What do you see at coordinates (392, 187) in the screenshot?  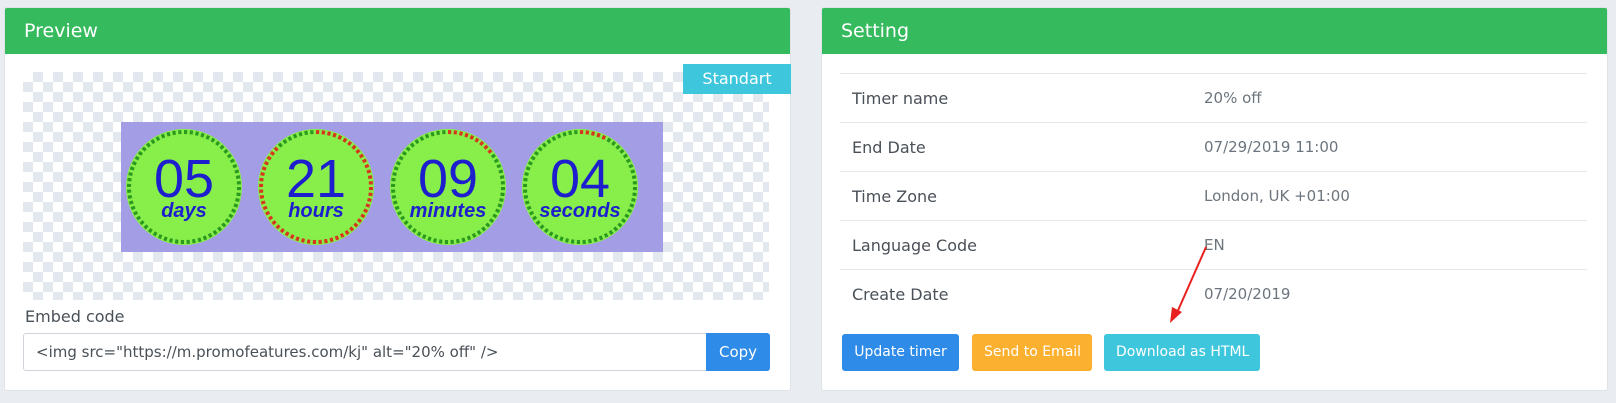 I see `countdown-timer-image: 05 days 21 hours 09 minutes 04 seconds` at bounding box center [392, 187].